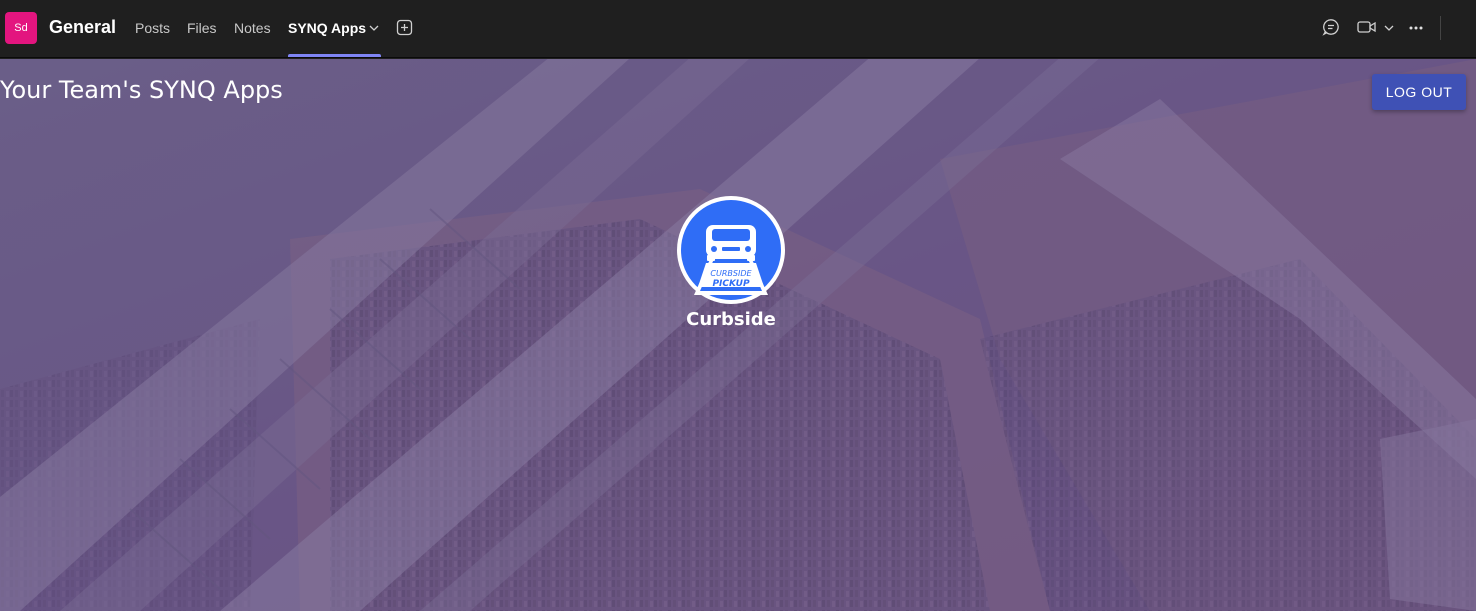 The width and height of the screenshot is (1476, 611). Describe the element at coordinates (252, 28) in the screenshot. I see `tab-notes: Notes` at that location.